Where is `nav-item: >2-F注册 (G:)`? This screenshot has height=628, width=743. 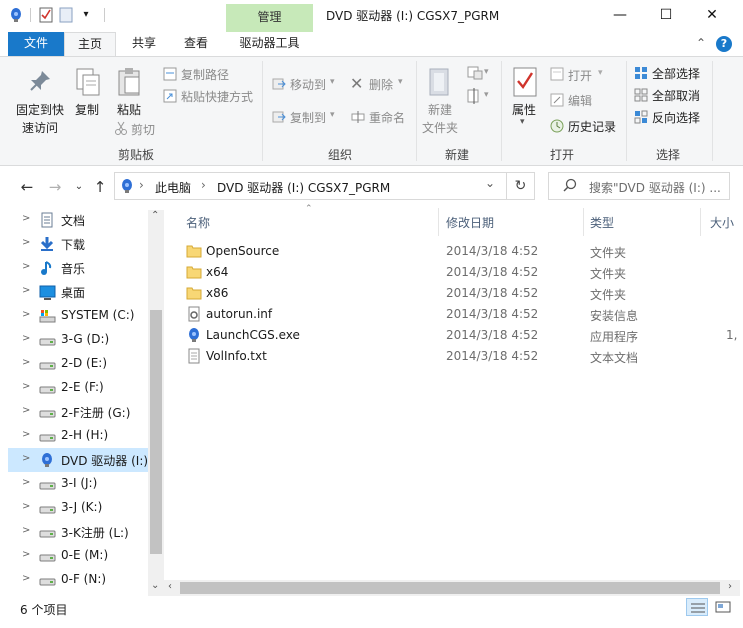 nav-item: >2-F注册 (G:) is located at coordinates (78, 412).